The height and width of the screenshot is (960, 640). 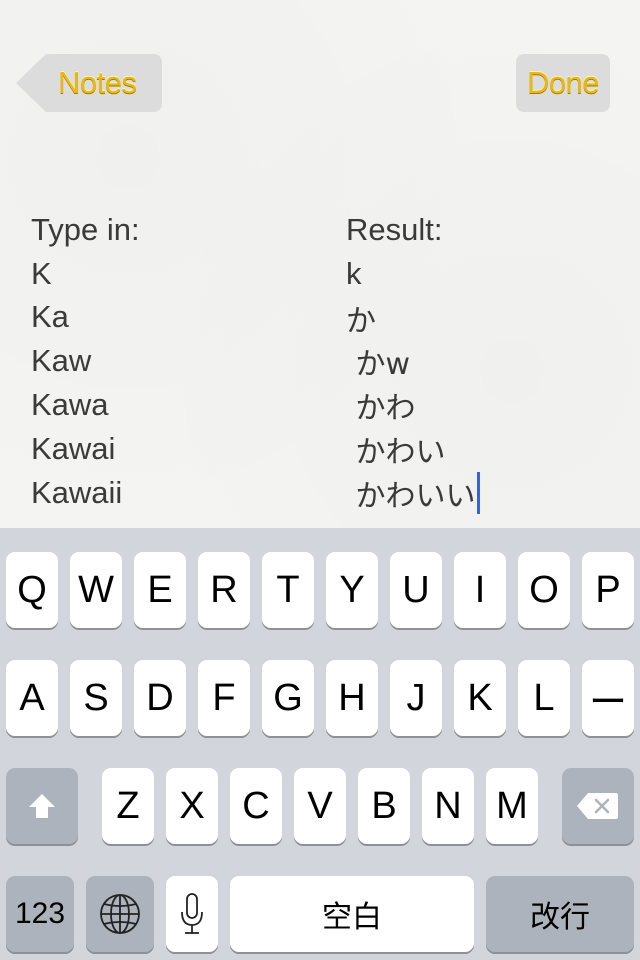 I want to click on key-j: J, so click(x=416, y=698).